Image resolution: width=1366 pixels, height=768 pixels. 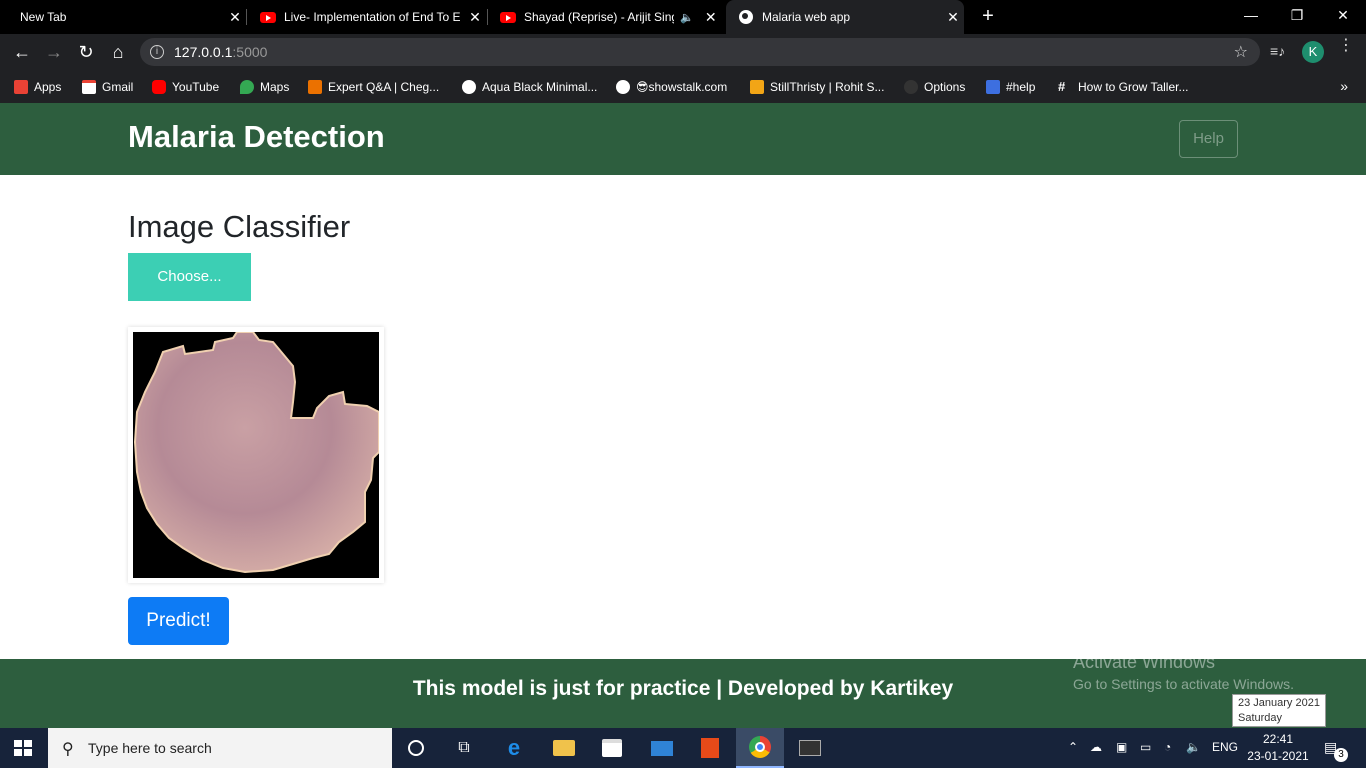 What do you see at coordinates (1073, 747) in the screenshot?
I see `chevron-up-icon: ⌃` at bounding box center [1073, 747].